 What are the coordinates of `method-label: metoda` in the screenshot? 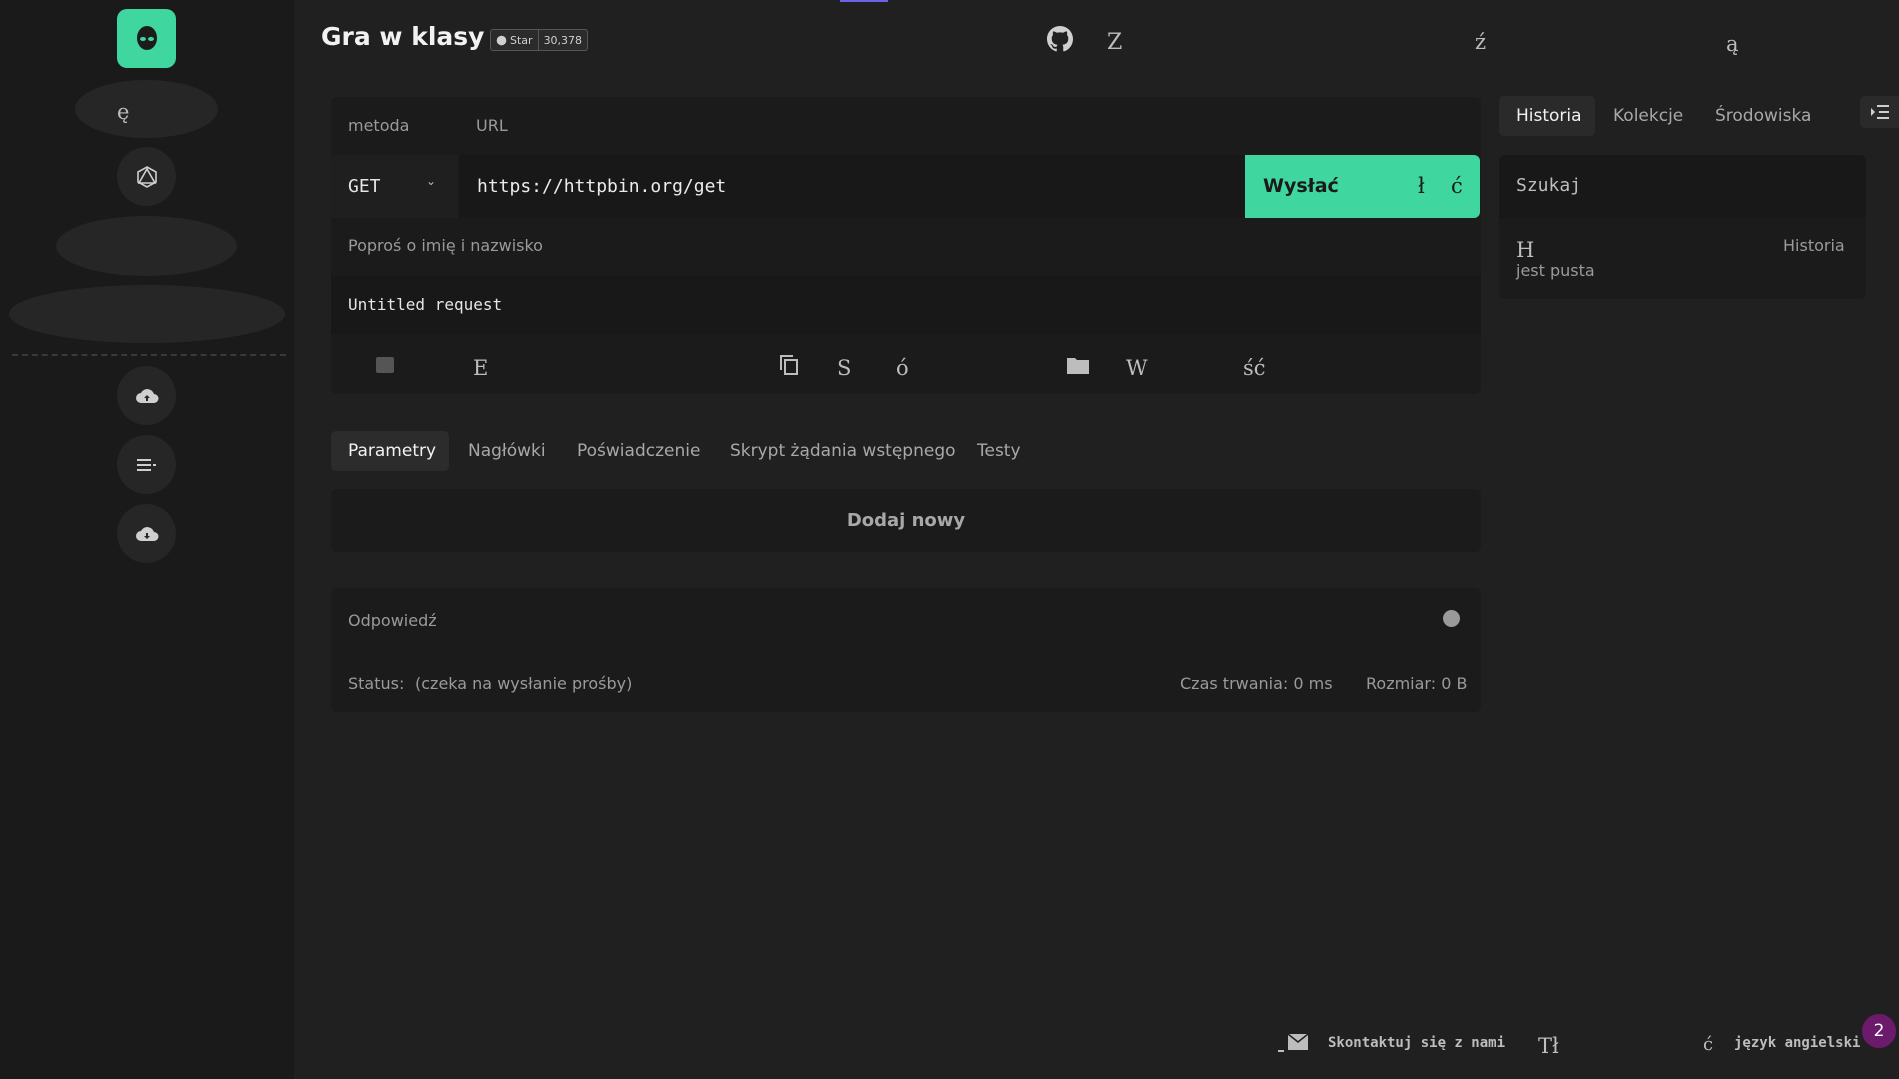 It's located at (379, 125).